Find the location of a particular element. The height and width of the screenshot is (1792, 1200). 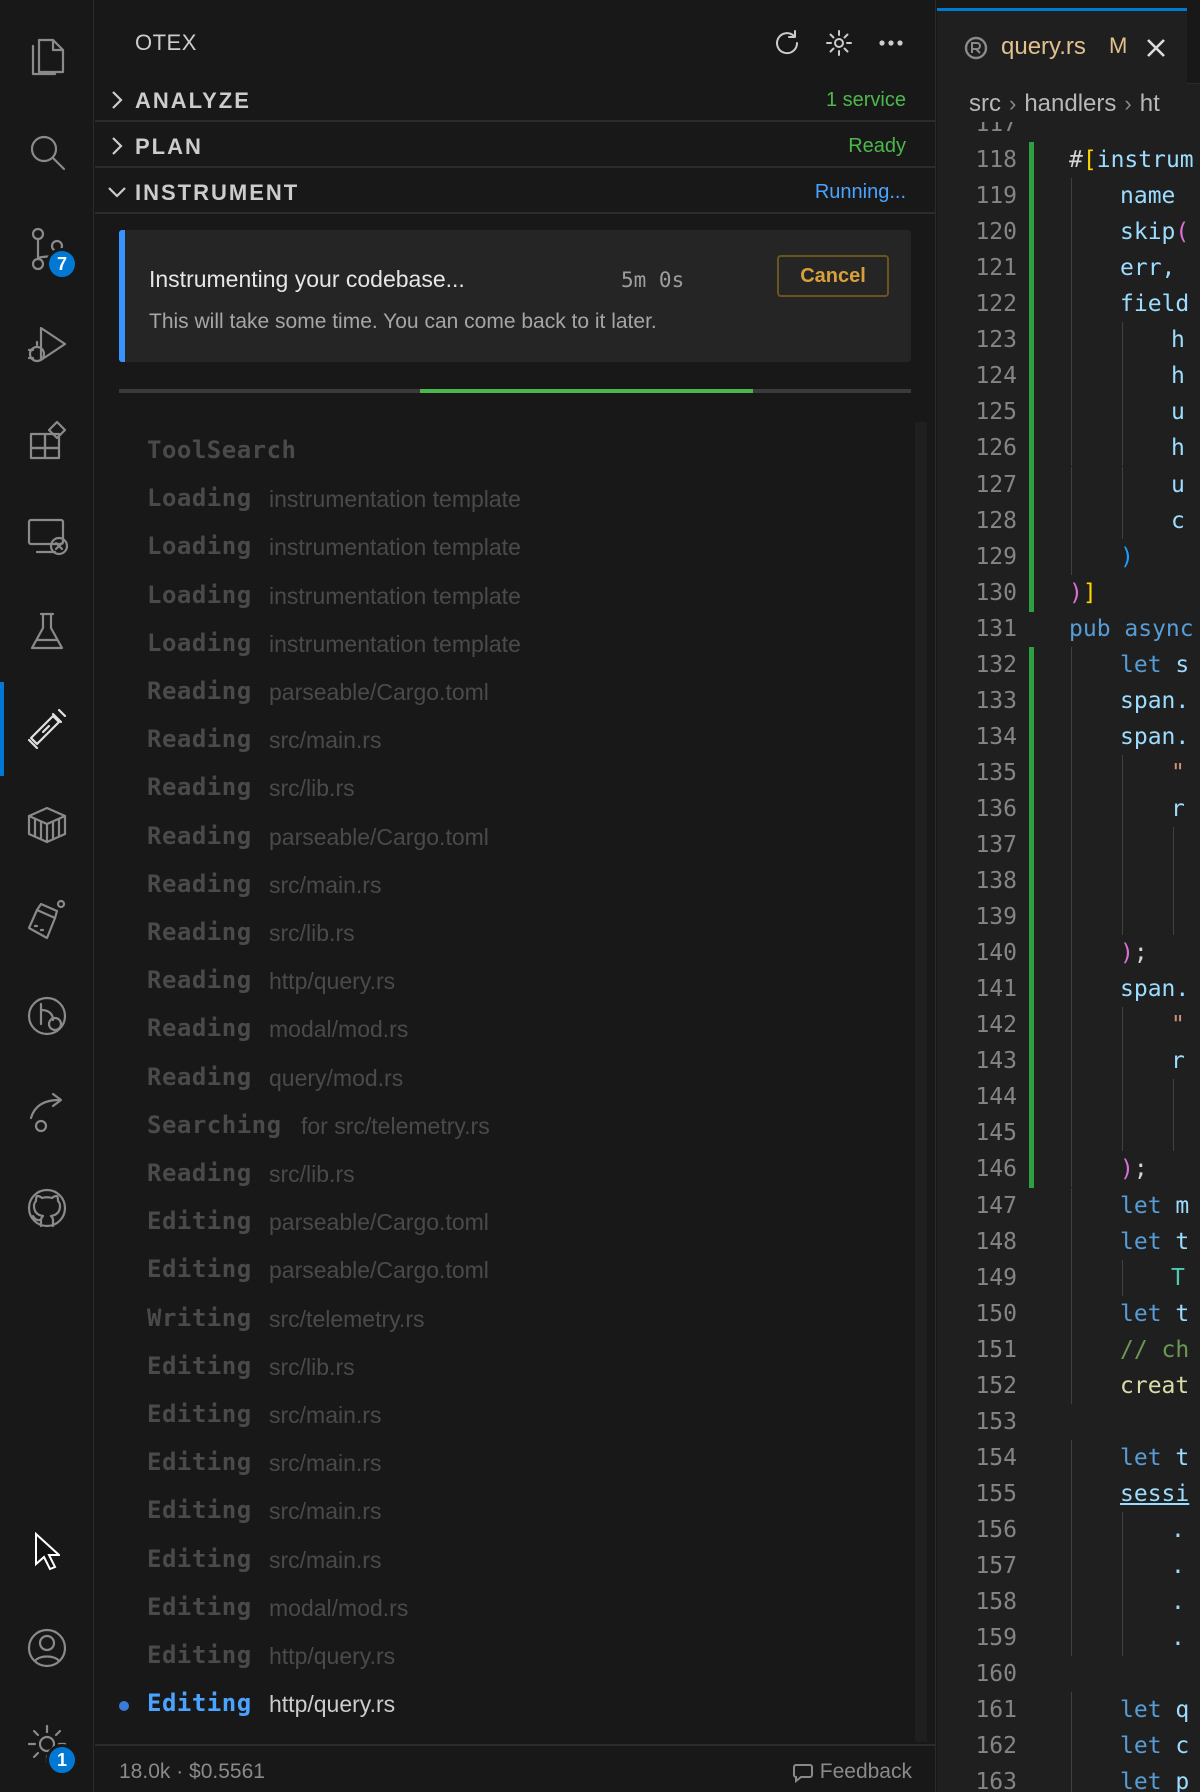

code-line: 141 span. is located at coordinates (1068, 990).